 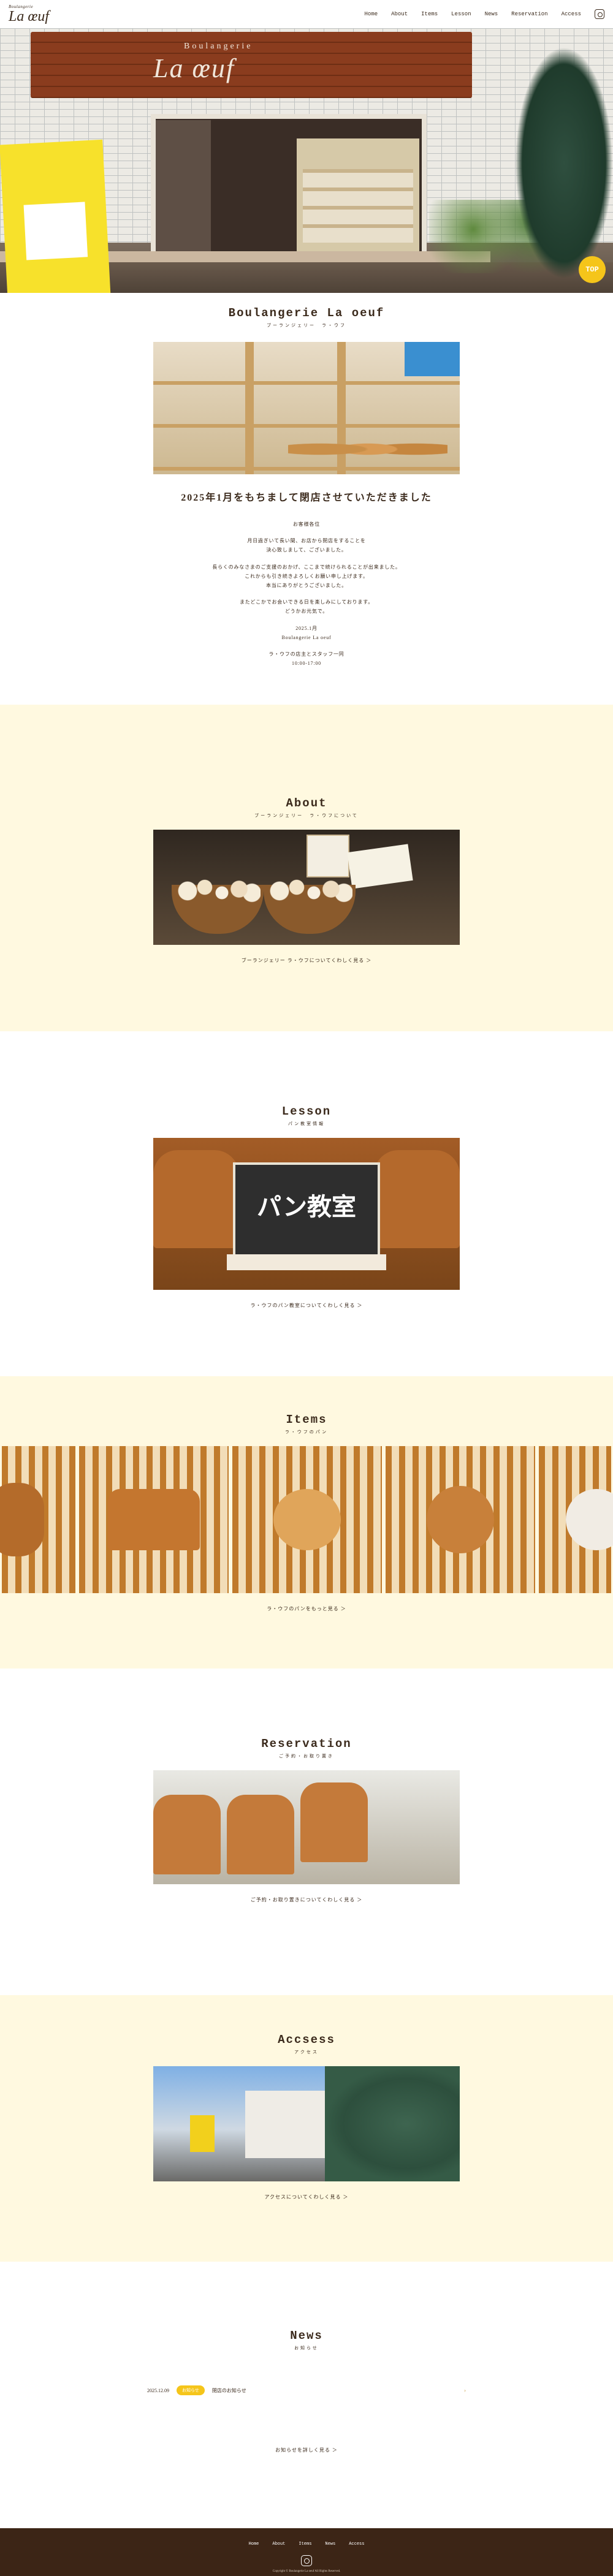 I want to click on items-subtitle: ラ・ウフのパン, so click(x=307, y=1432).